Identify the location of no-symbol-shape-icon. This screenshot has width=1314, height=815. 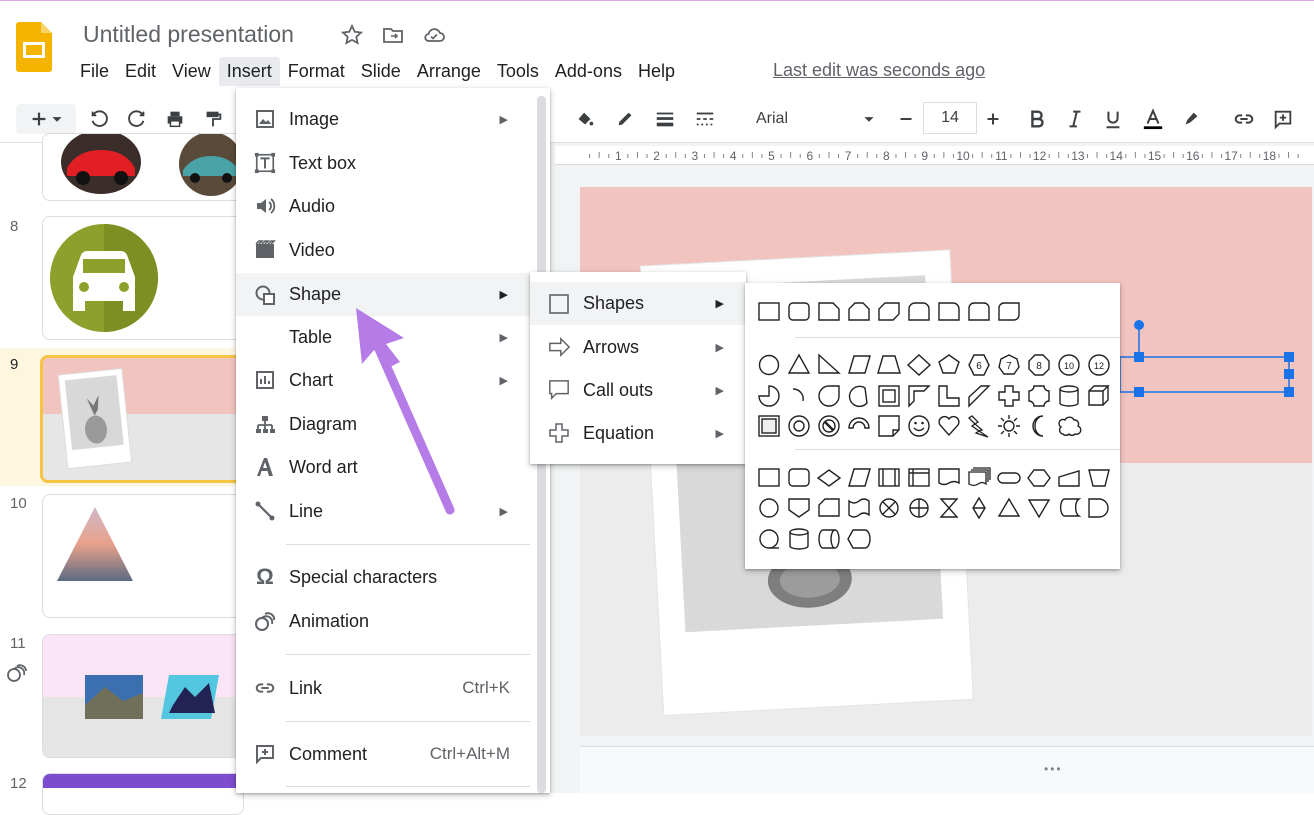
(830, 426).